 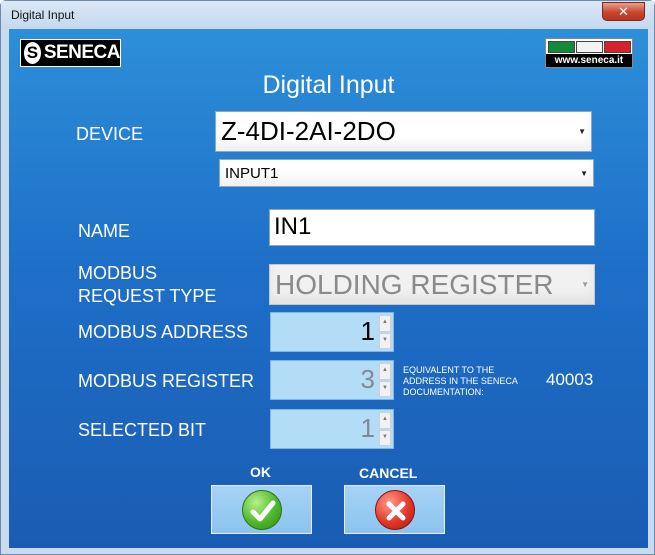 I want to click on address-value: 1, so click(x=367, y=331).